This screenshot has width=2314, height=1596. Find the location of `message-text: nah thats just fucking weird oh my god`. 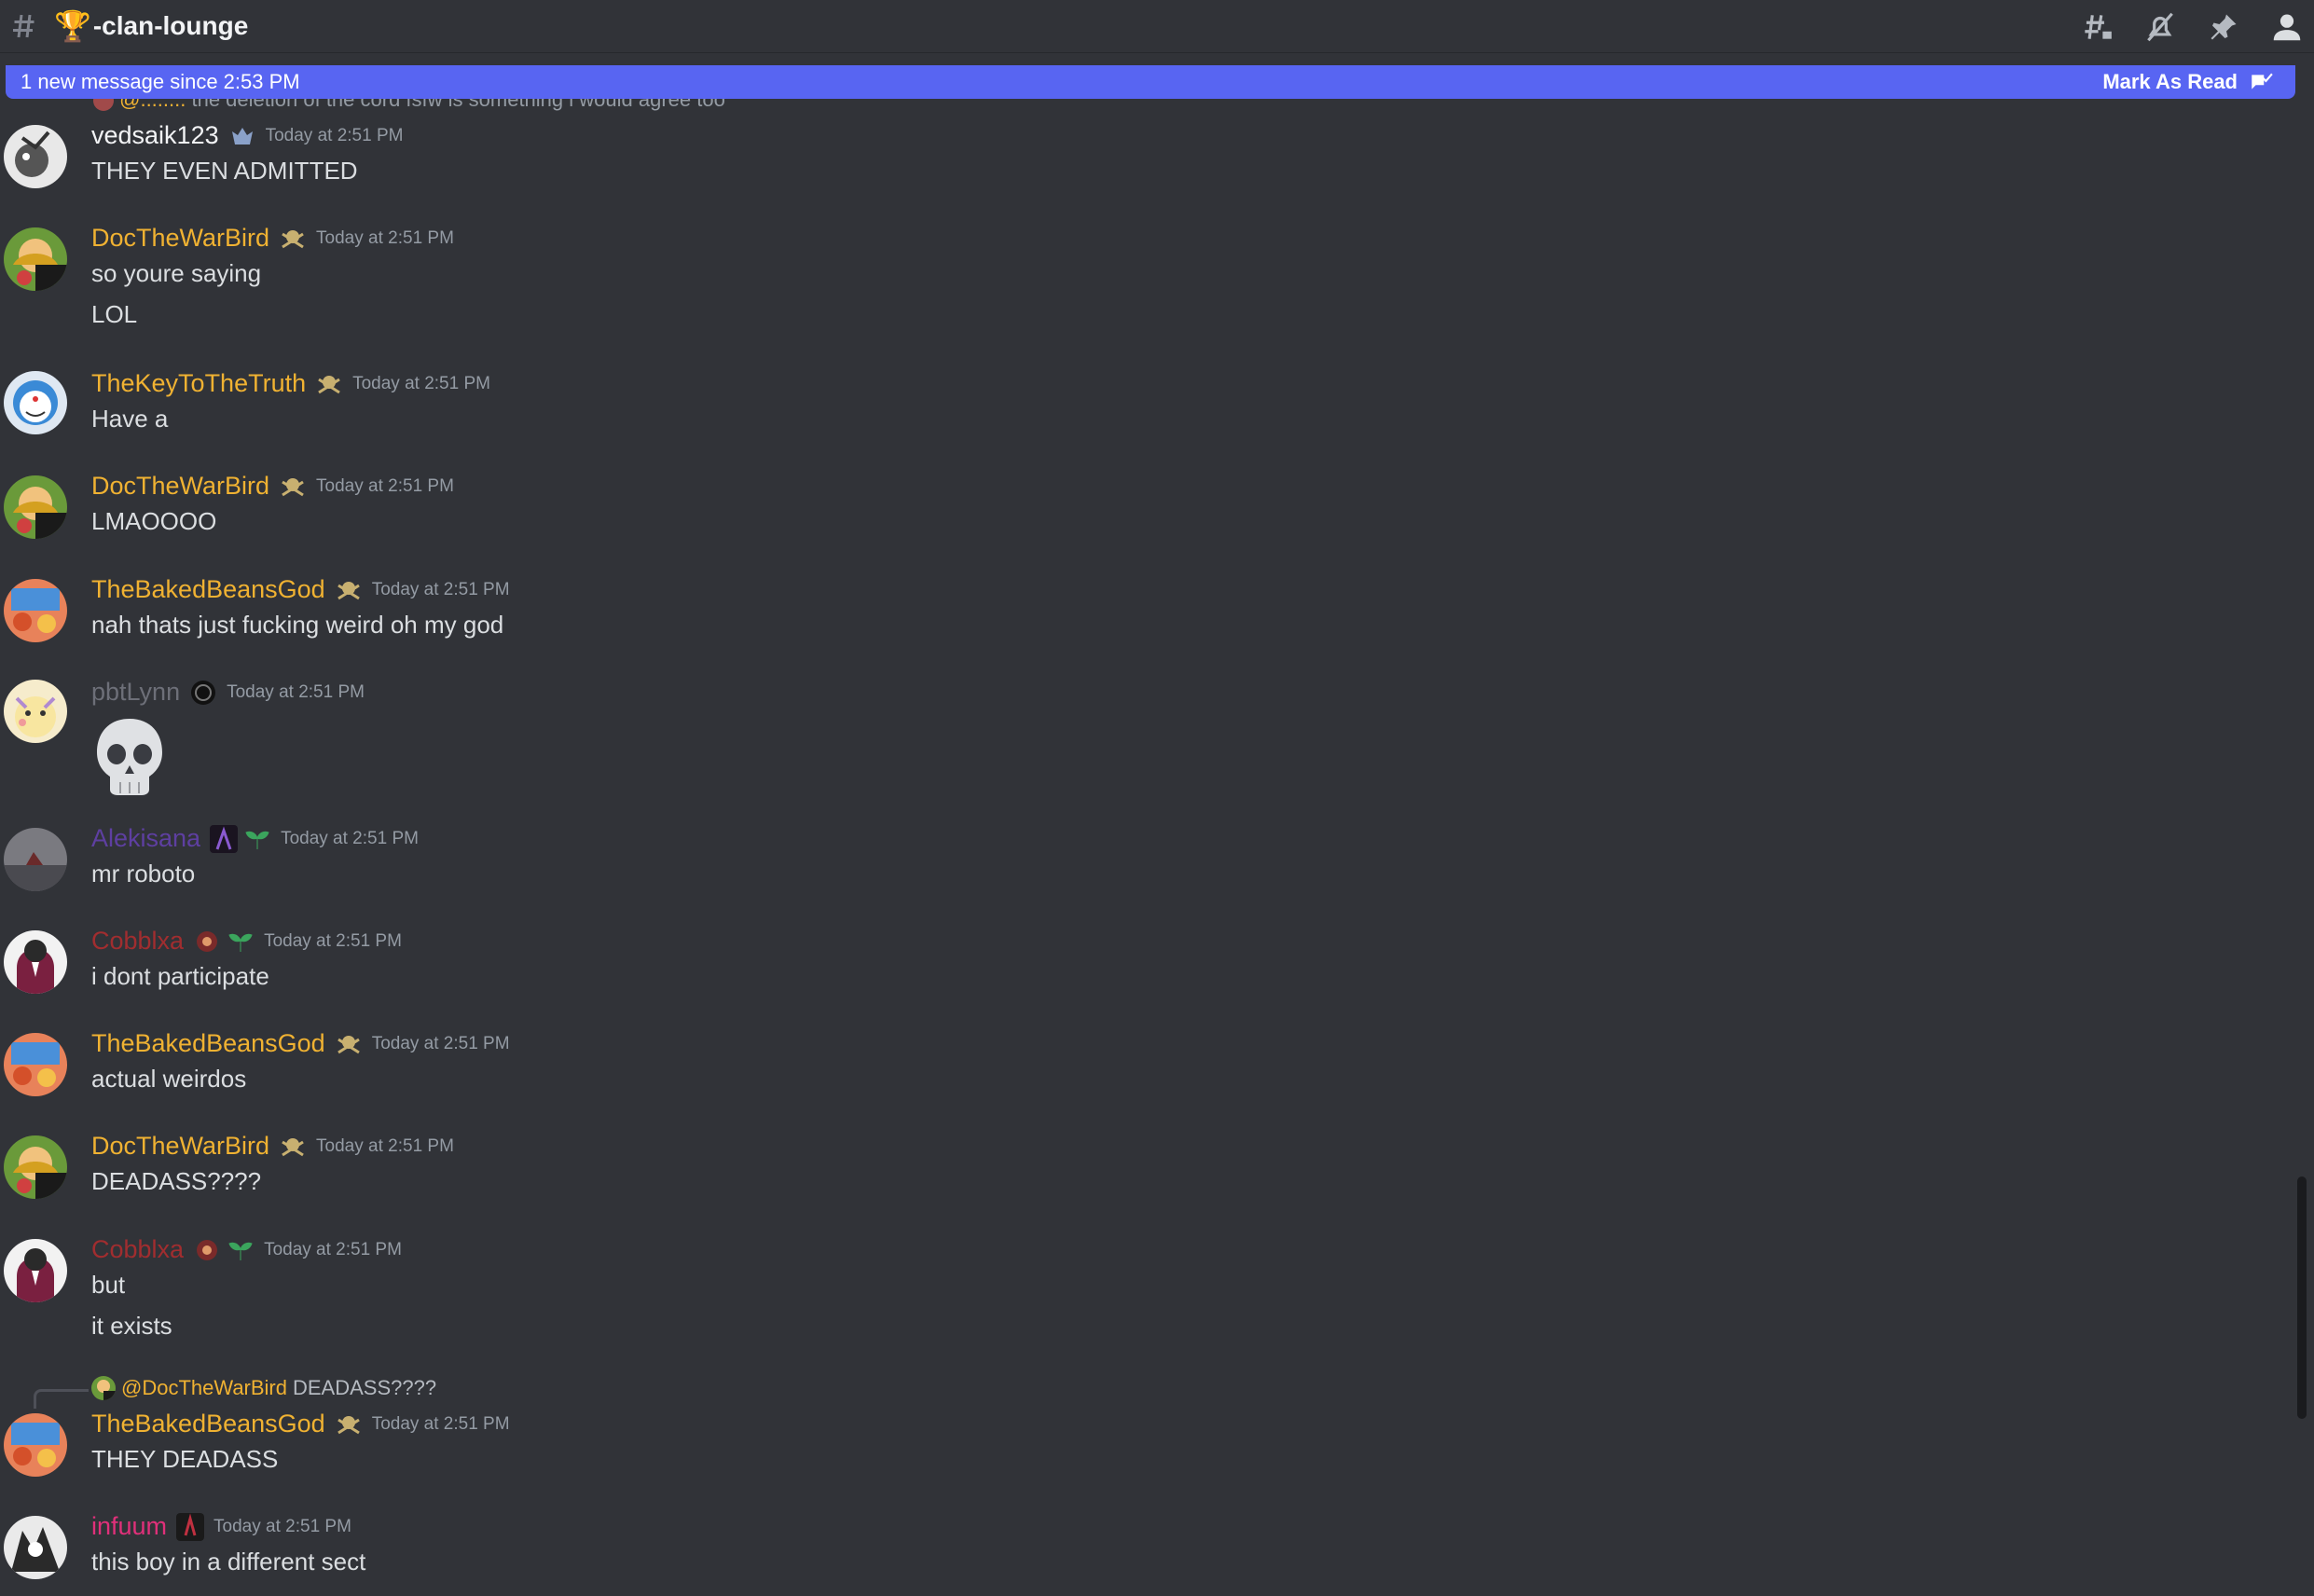

message-text: nah thats just fucking weird oh my god is located at coordinates (297, 625).